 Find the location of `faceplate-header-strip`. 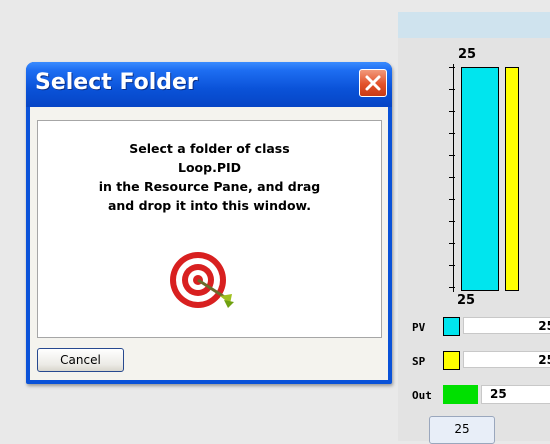

faceplate-header-strip is located at coordinates (474, 25).